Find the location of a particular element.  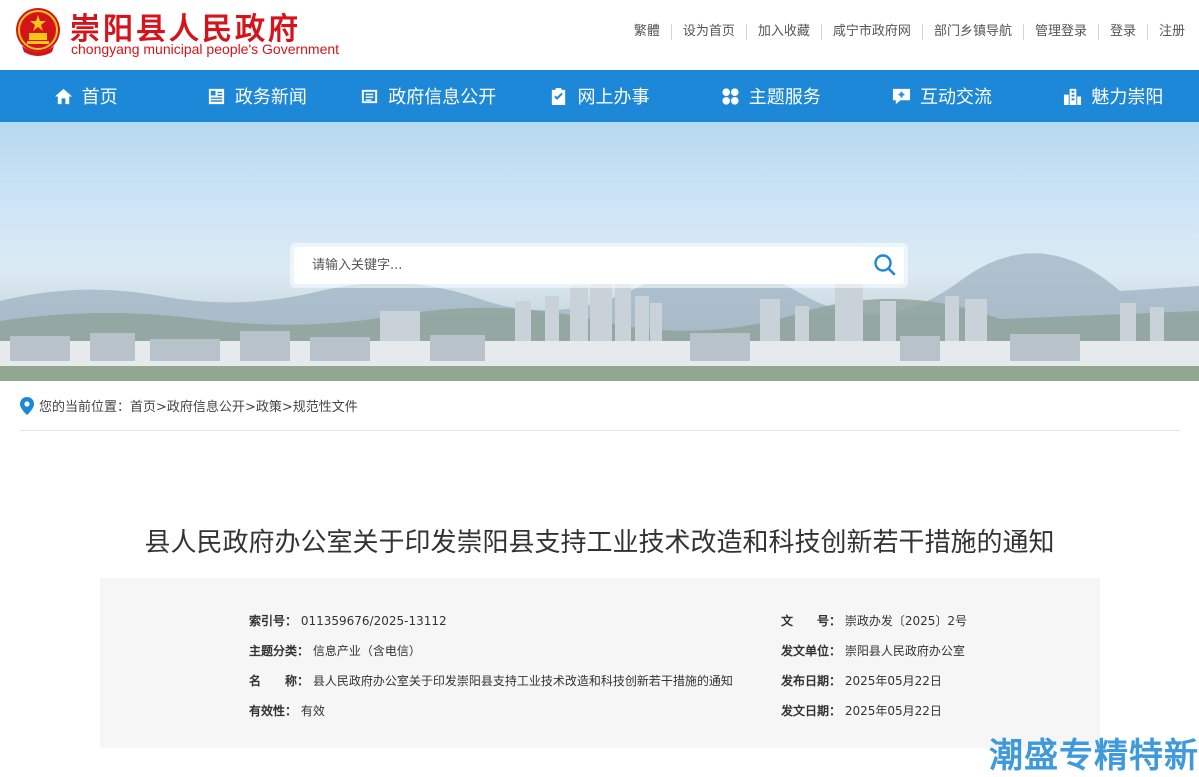

field-label: 发布日期： is located at coordinates (811, 681).